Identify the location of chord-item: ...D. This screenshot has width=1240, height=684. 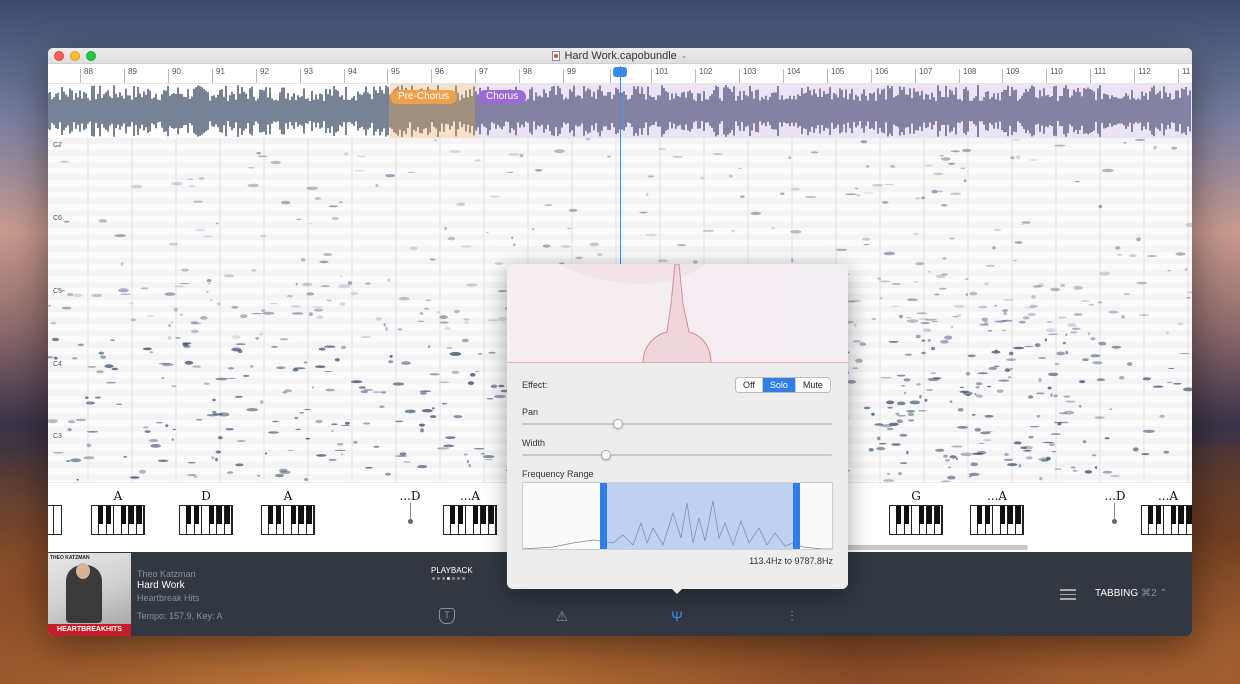
(1115, 497).